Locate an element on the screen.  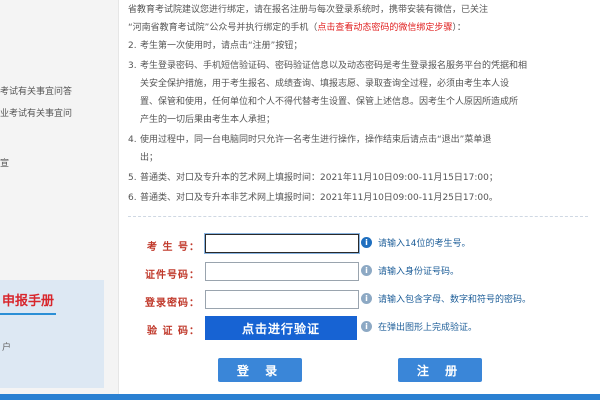
password-row: 登录密码： i 请输入包含字母、数字和符号的密码。 is located at coordinates (363, 301).